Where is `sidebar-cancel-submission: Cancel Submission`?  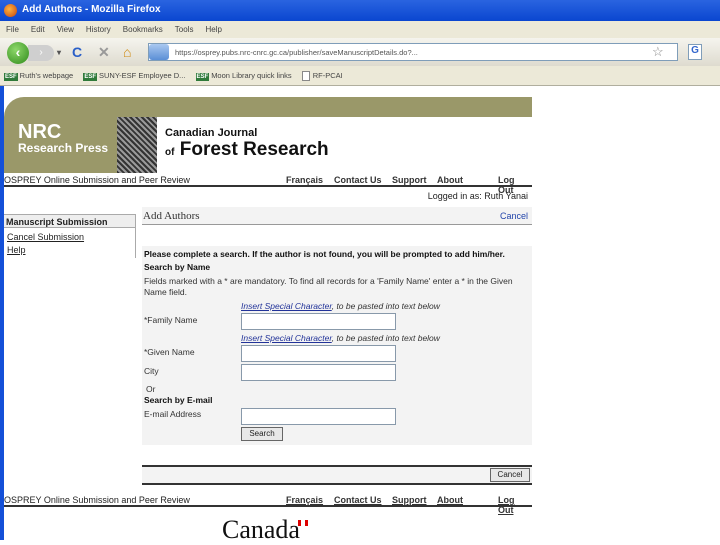
sidebar-cancel-submission: Cancel Submission is located at coordinates (45, 237).